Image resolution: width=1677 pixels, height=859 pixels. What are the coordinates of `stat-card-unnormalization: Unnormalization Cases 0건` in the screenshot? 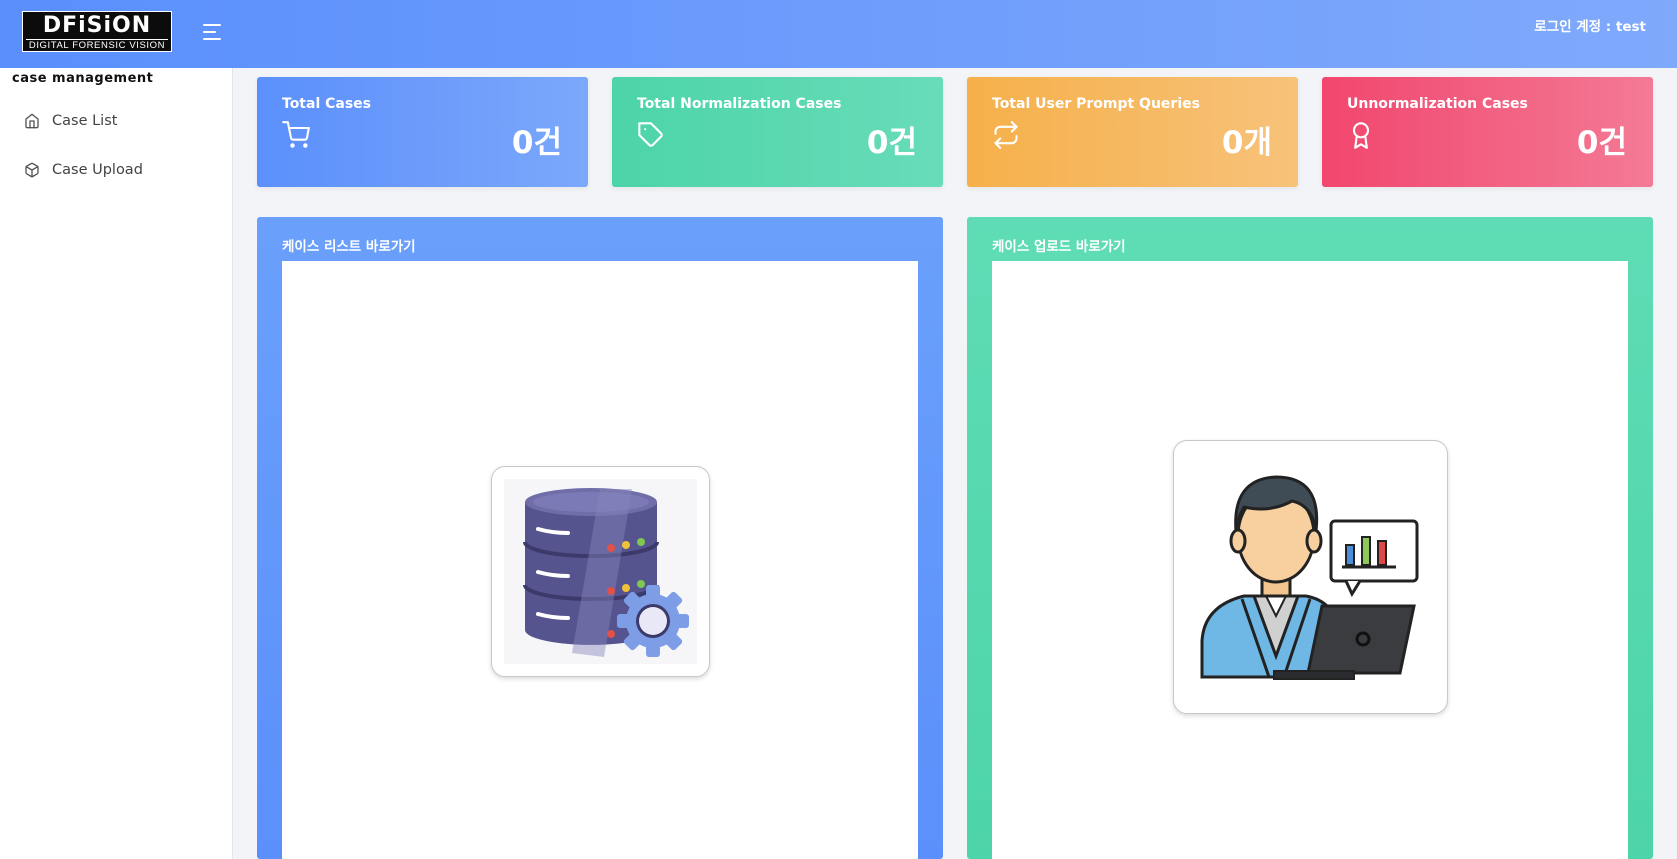 It's located at (1487, 132).